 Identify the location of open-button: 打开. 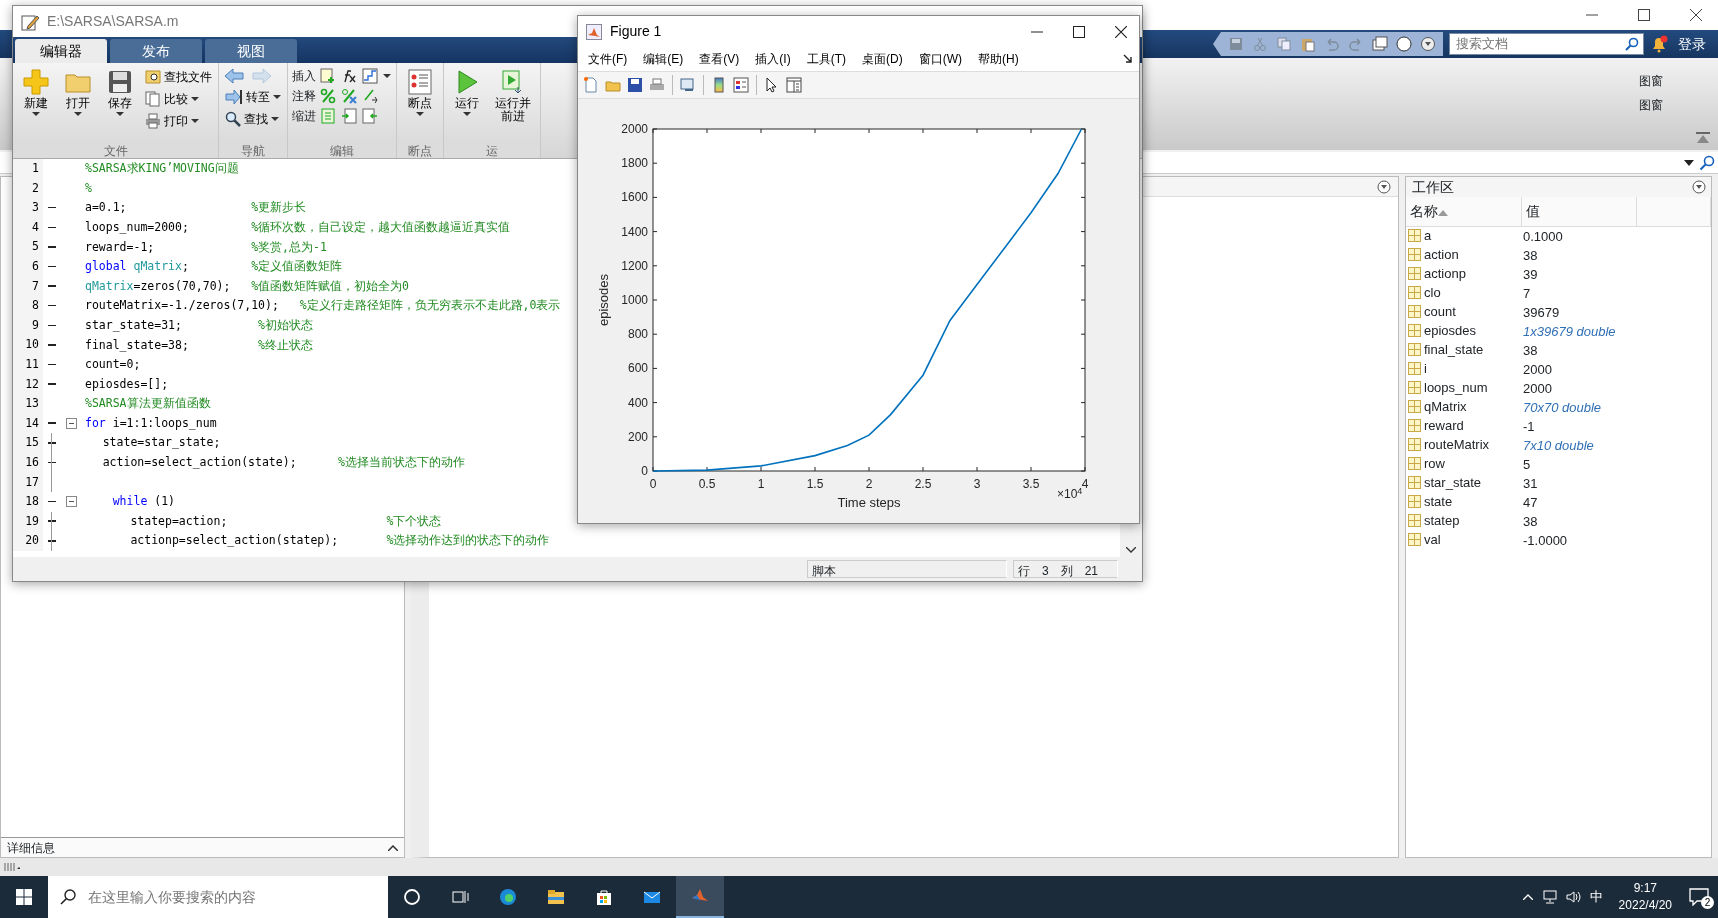
(78, 104).